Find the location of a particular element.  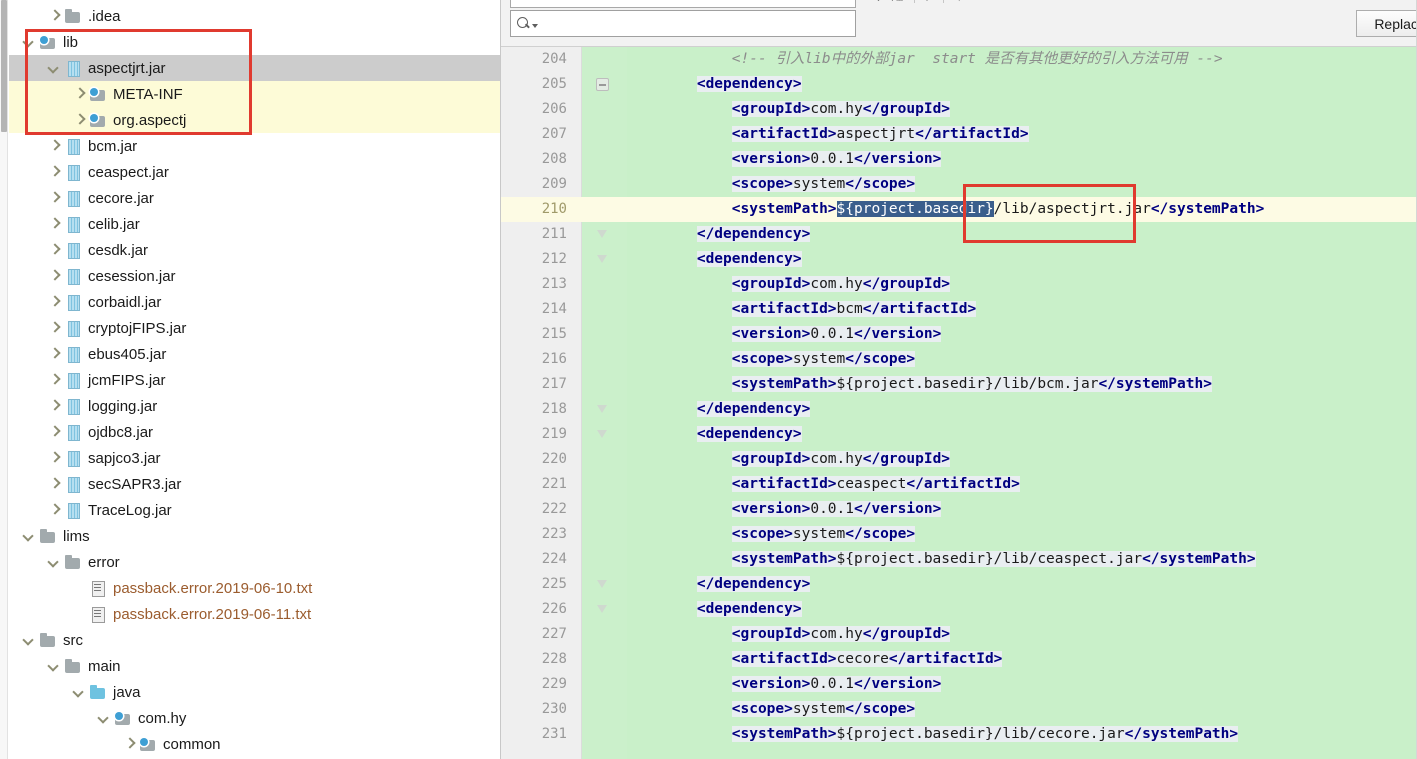

tree-row: lims is located at coordinates (254, 536).